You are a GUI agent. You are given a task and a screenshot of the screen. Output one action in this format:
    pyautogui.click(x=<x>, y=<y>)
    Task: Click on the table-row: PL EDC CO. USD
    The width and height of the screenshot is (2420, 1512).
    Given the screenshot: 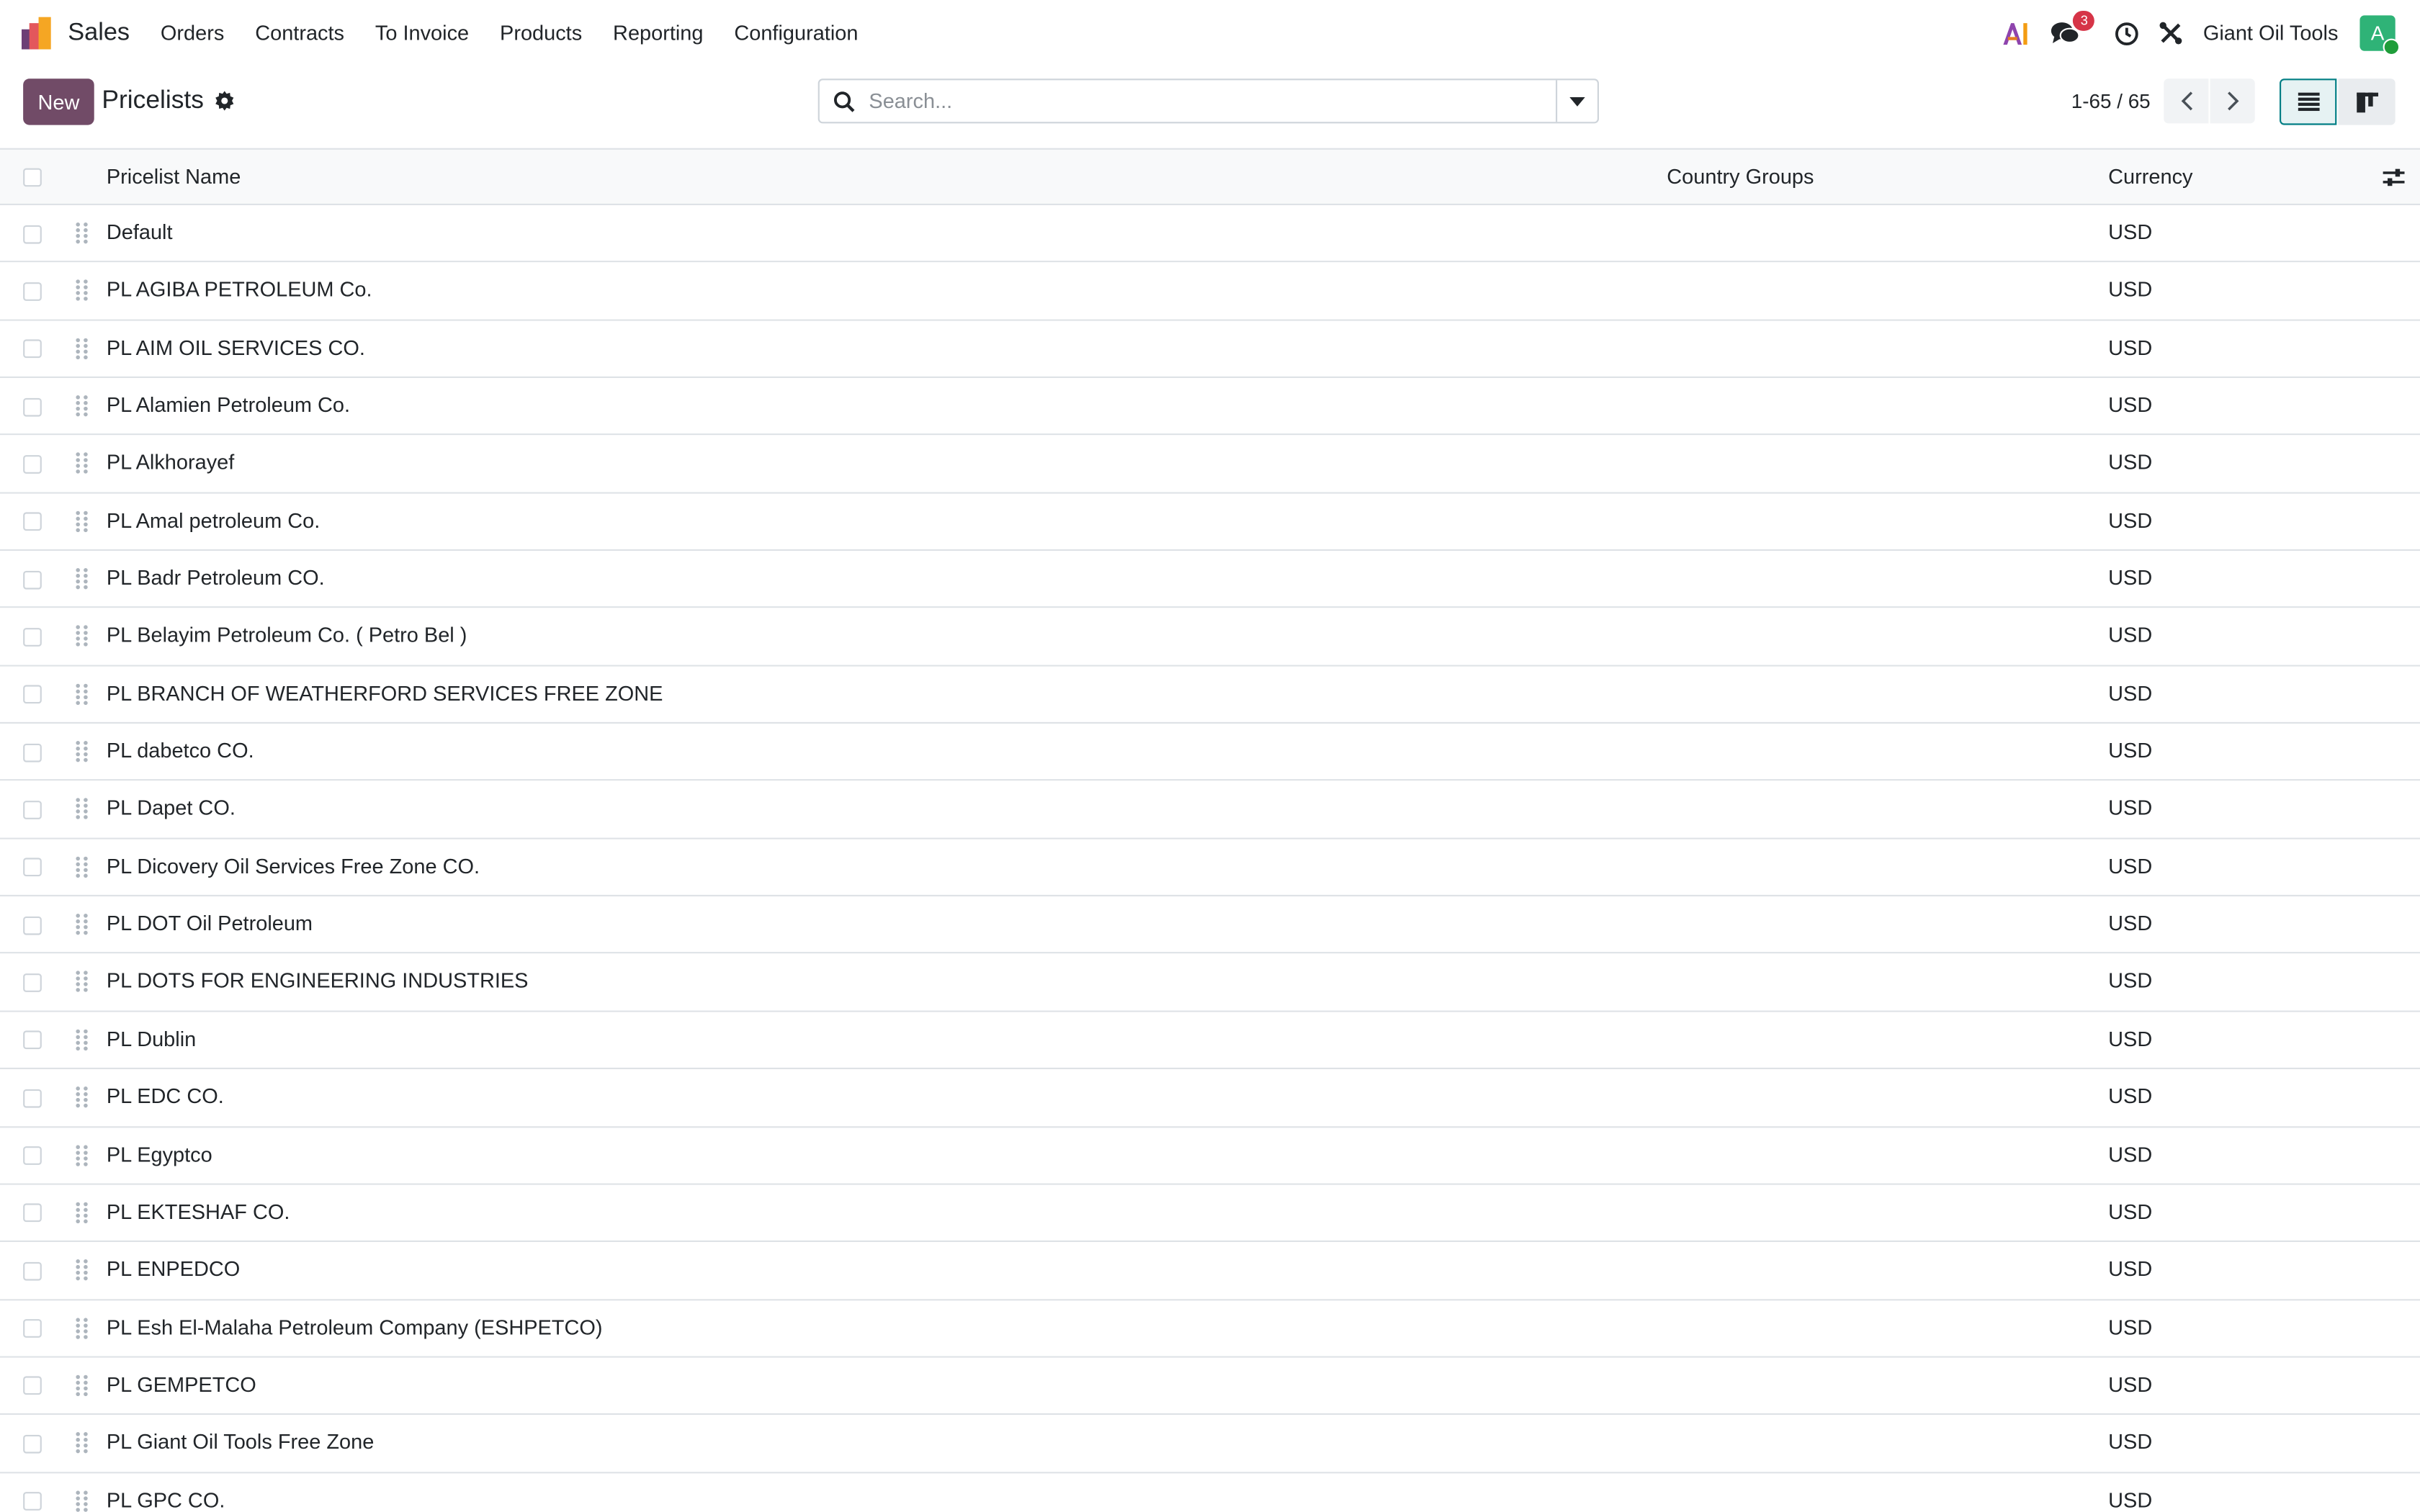 What is the action you would take?
    pyautogui.click(x=1210, y=1098)
    